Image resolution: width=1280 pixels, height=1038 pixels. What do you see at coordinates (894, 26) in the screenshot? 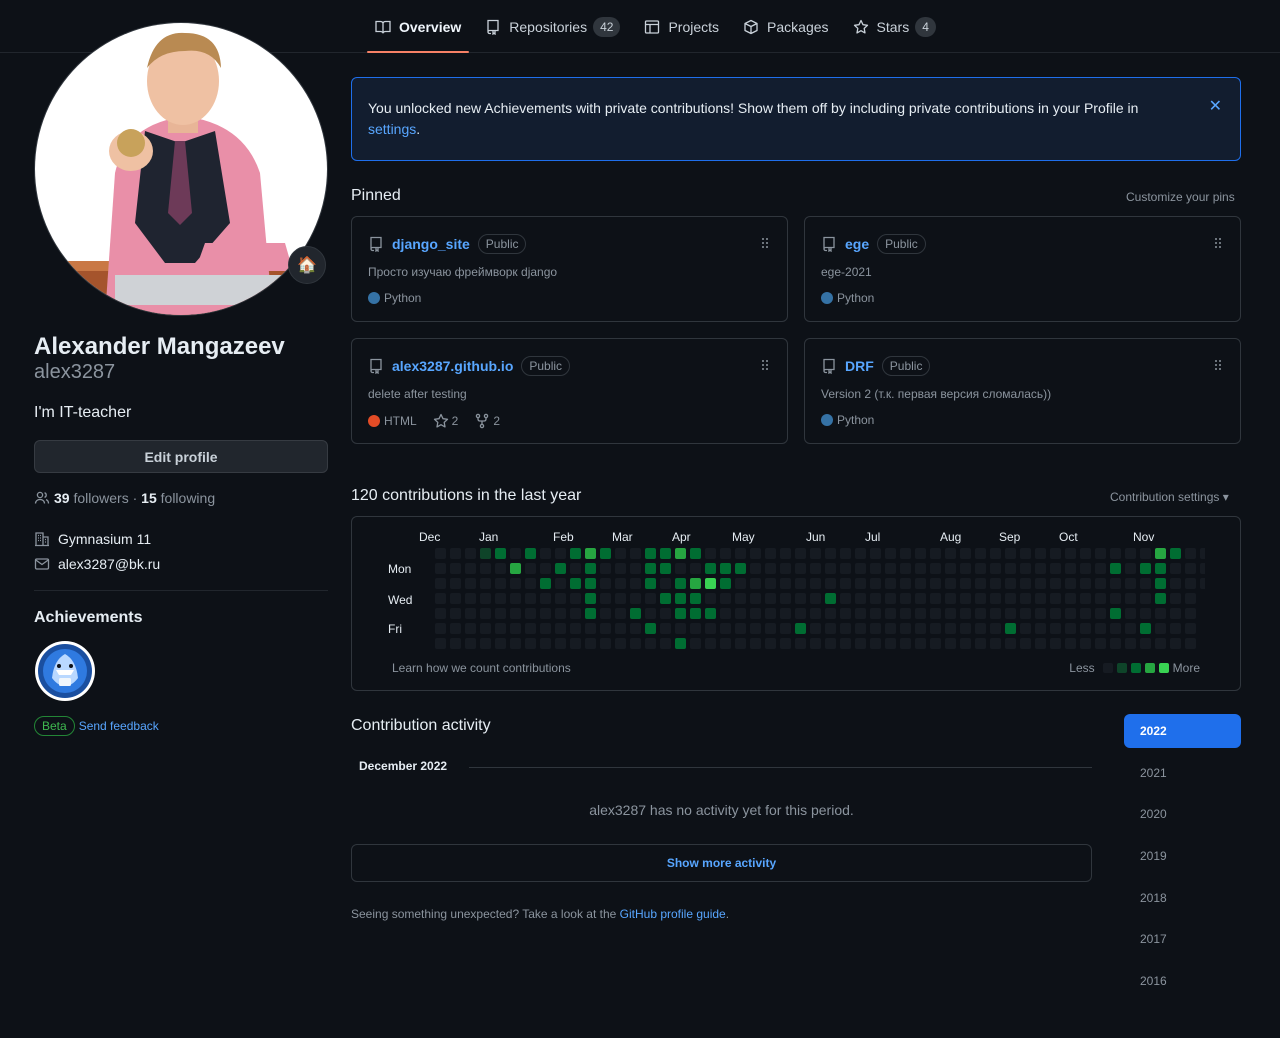
I see `tab-stars: Stars 4` at bounding box center [894, 26].